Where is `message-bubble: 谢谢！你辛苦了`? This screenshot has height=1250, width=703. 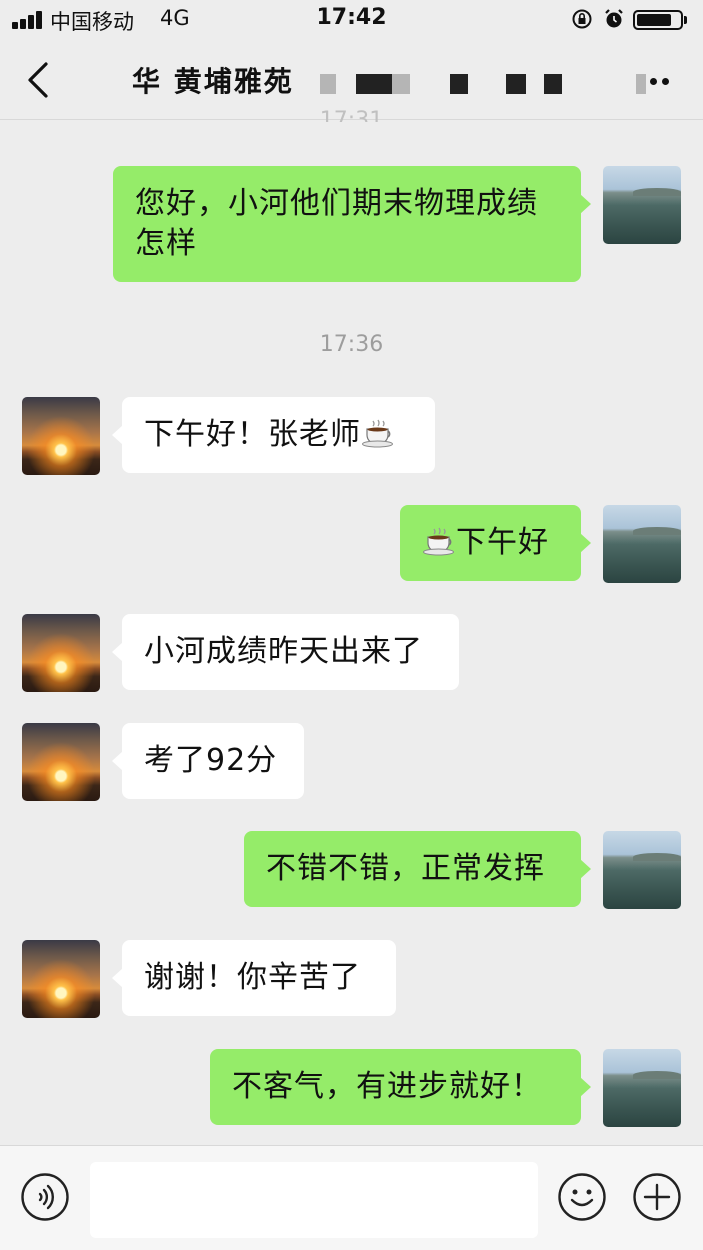
message-bubble: 谢谢！你辛苦了 is located at coordinates (254, 978).